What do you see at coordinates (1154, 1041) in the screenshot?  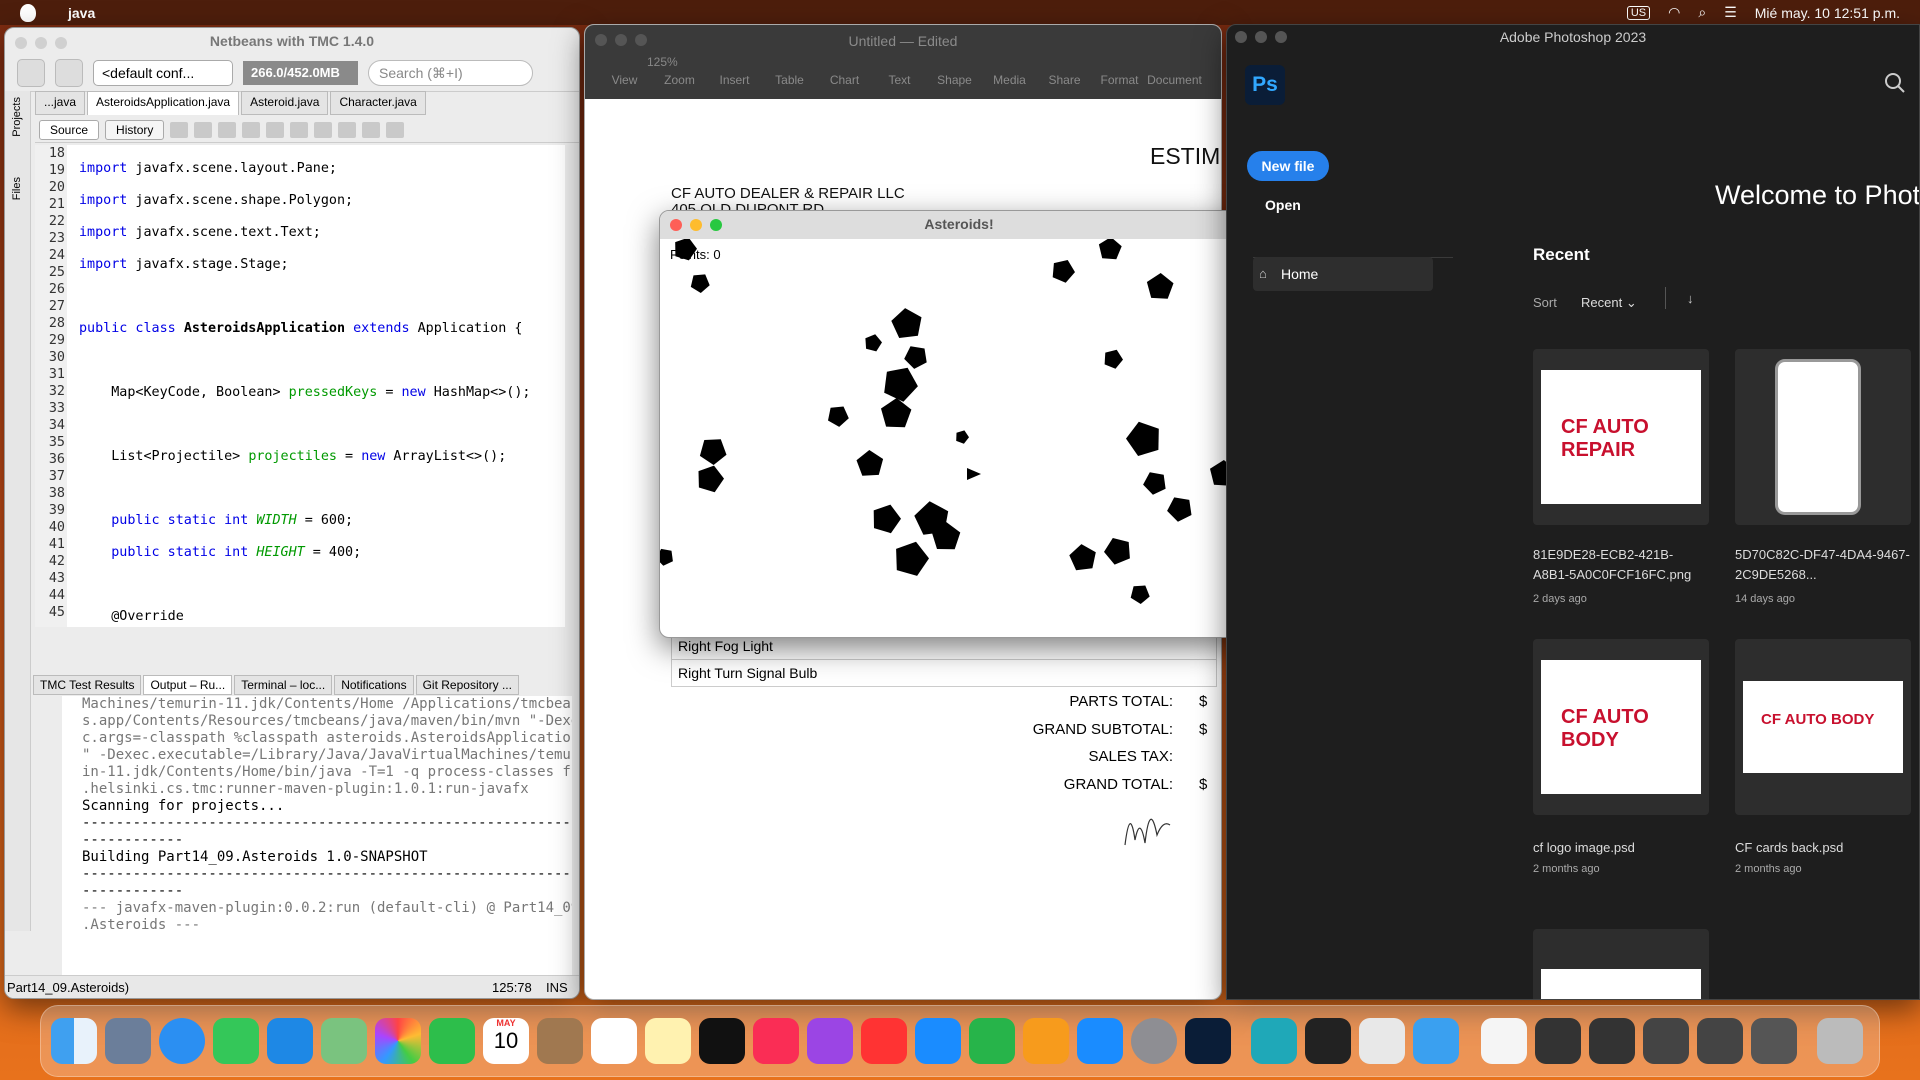 I see `system-settings-icon` at bounding box center [1154, 1041].